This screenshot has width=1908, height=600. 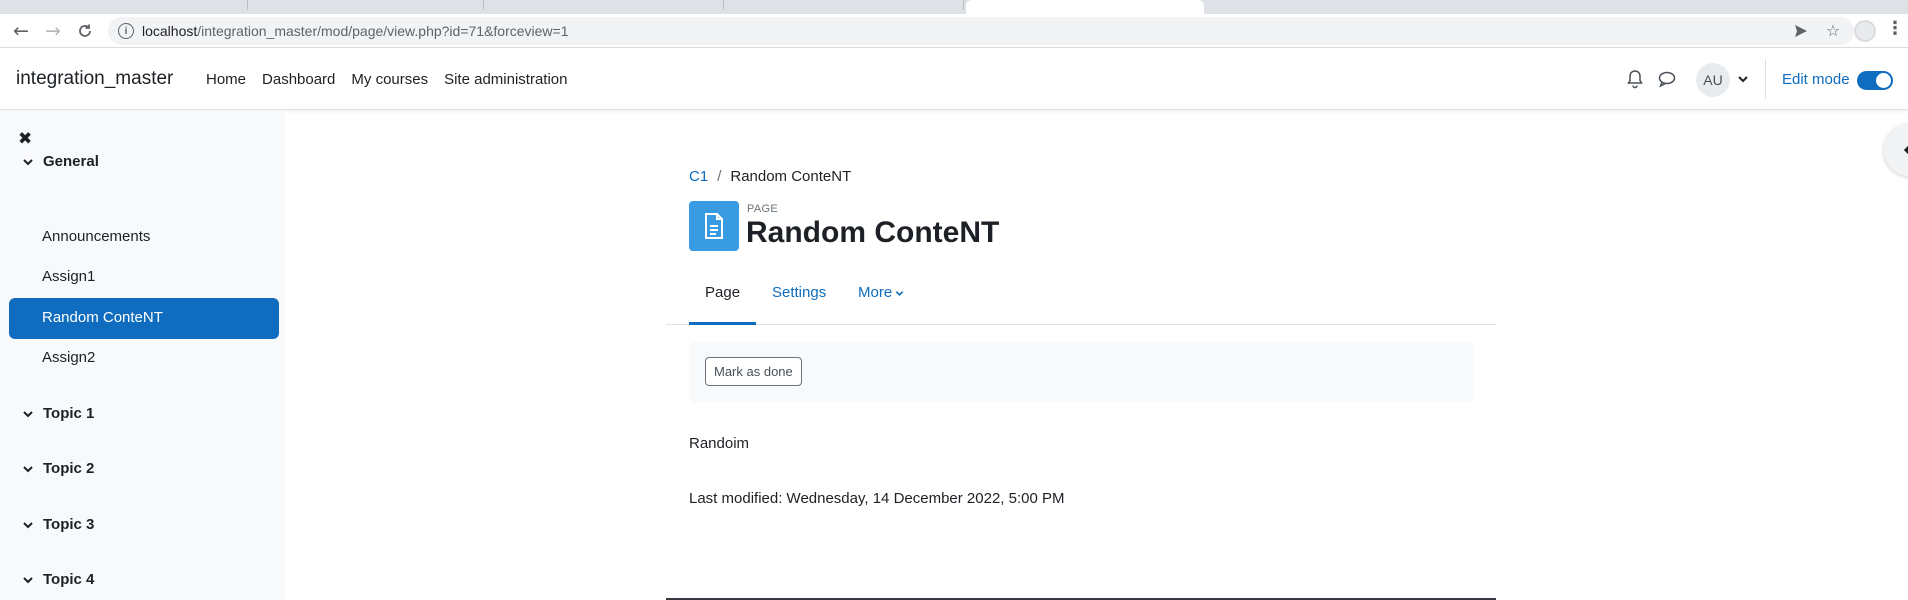 What do you see at coordinates (698, 176) in the screenshot?
I see `breadcrumb-course-link: C1` at bounding box center [698, 176].